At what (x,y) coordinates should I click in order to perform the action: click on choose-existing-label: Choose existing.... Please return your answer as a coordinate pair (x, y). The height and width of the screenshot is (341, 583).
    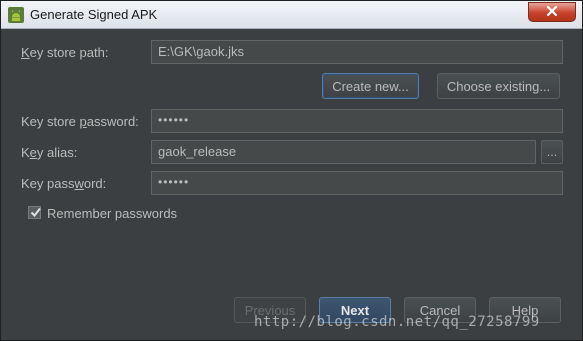
    Looking at the image, I should click on (498, 86).